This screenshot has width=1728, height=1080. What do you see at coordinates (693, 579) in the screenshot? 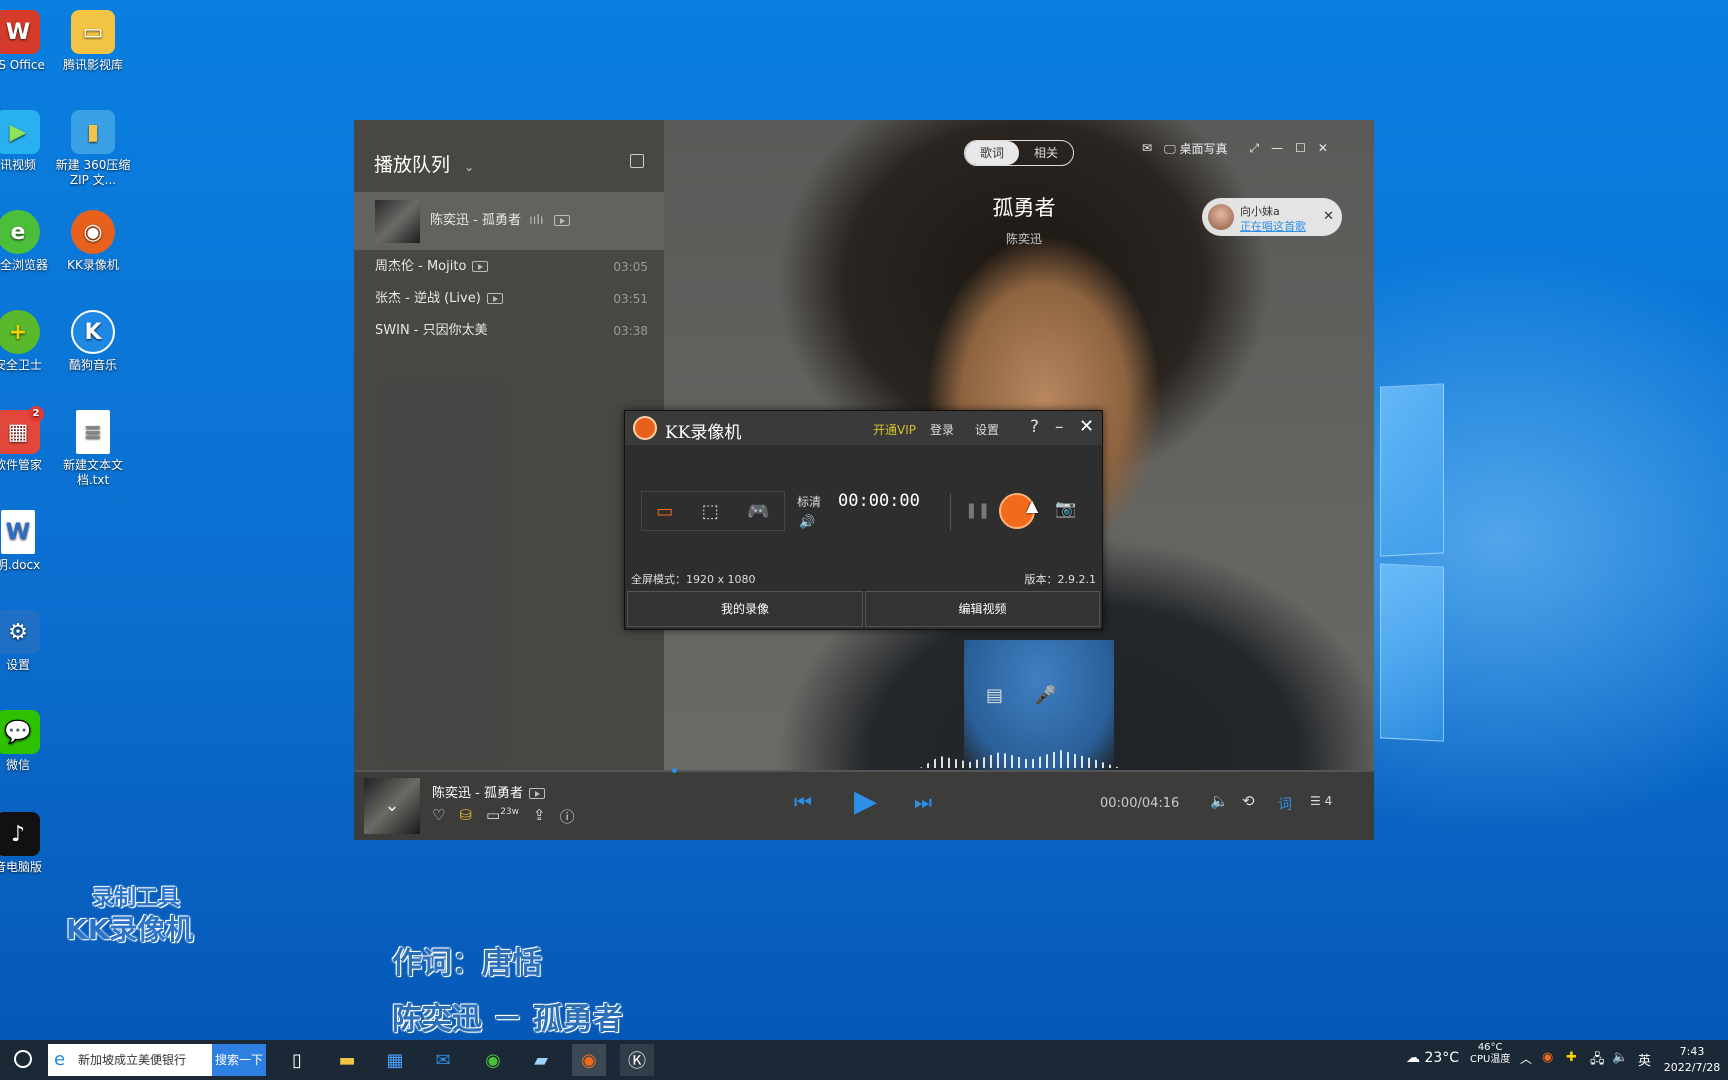
I see `capture-mode-info: 全屏模式：1920 x 1080` at bounding box center [693, 579].